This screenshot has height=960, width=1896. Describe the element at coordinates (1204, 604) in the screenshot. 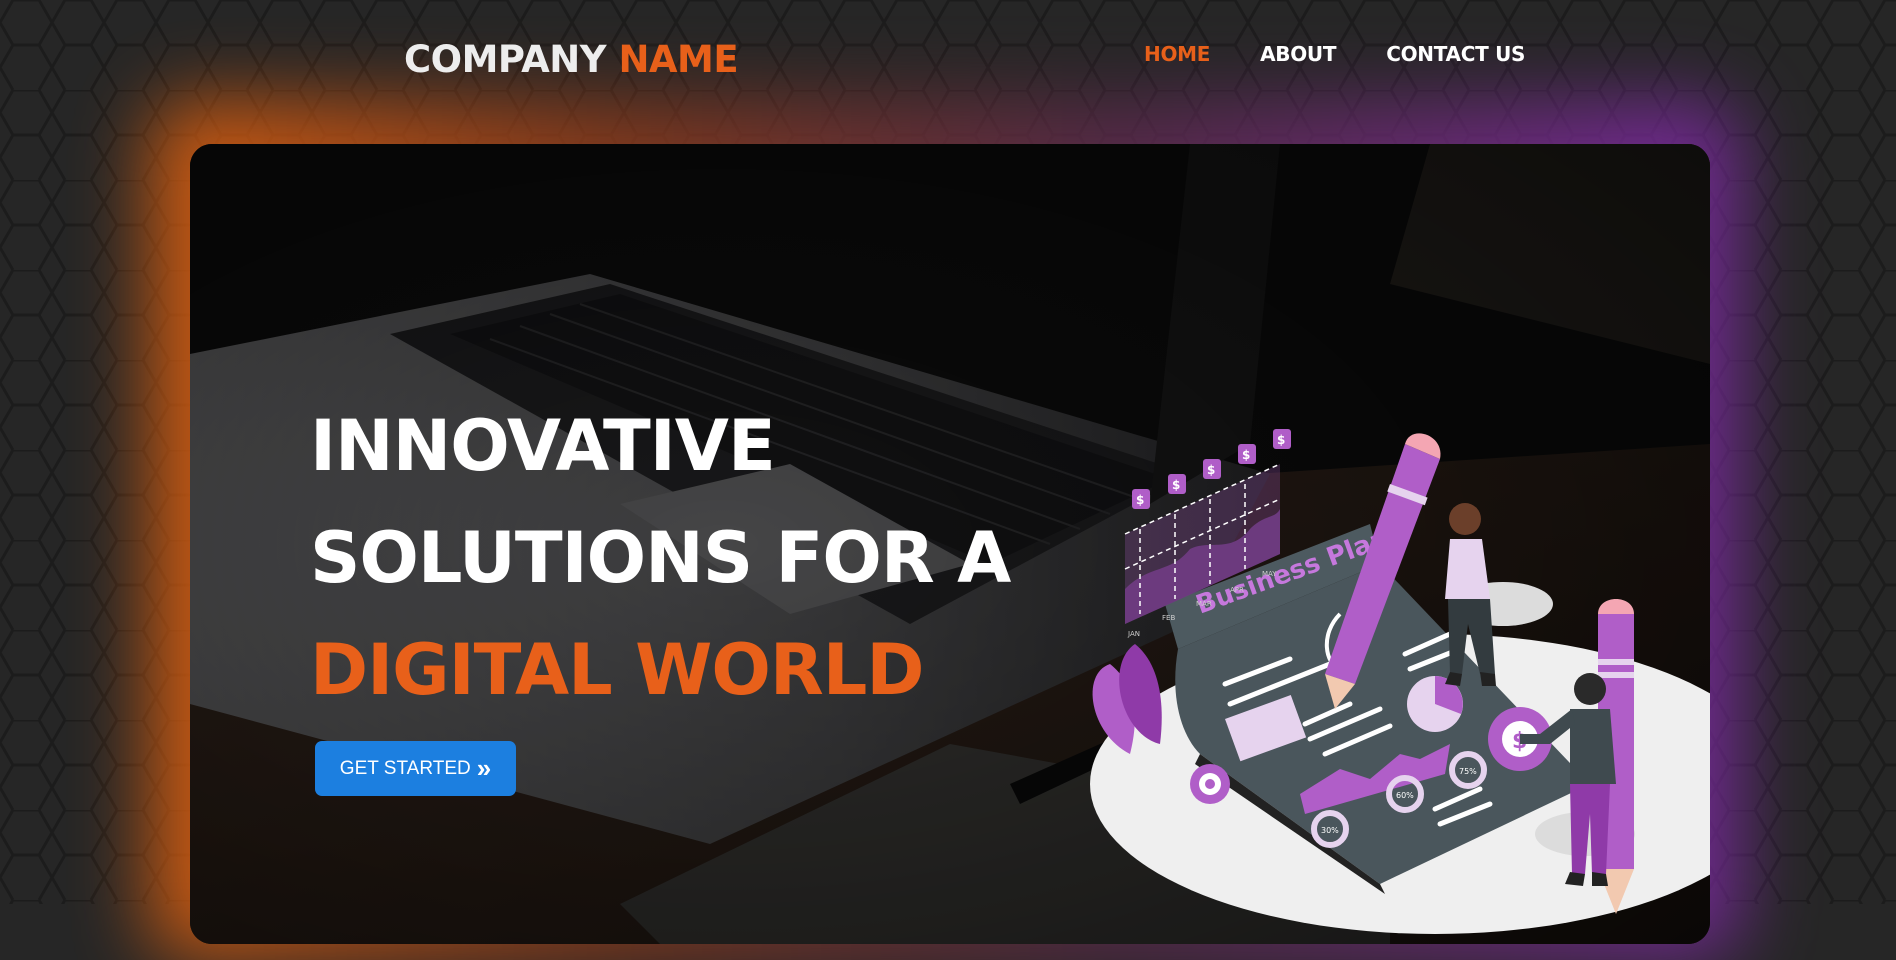

I see `chart-month-mar: MAR` at that location.